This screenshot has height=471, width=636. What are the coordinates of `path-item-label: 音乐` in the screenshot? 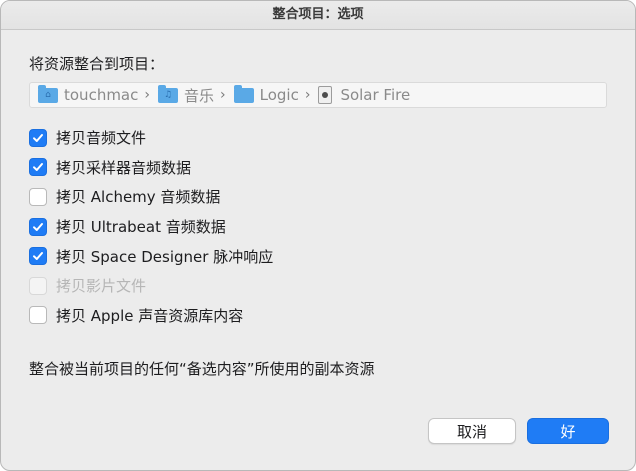 It's located at (198, 95).